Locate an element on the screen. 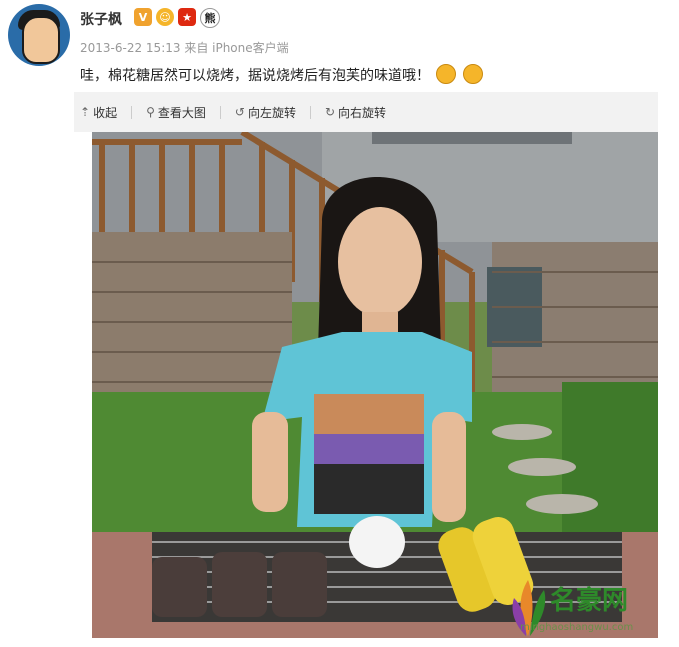 The height and width of the screenshot is (647, 679). site-watermark: 名豪网 minghaoshangwu.com is located at coordinates (583, 606).